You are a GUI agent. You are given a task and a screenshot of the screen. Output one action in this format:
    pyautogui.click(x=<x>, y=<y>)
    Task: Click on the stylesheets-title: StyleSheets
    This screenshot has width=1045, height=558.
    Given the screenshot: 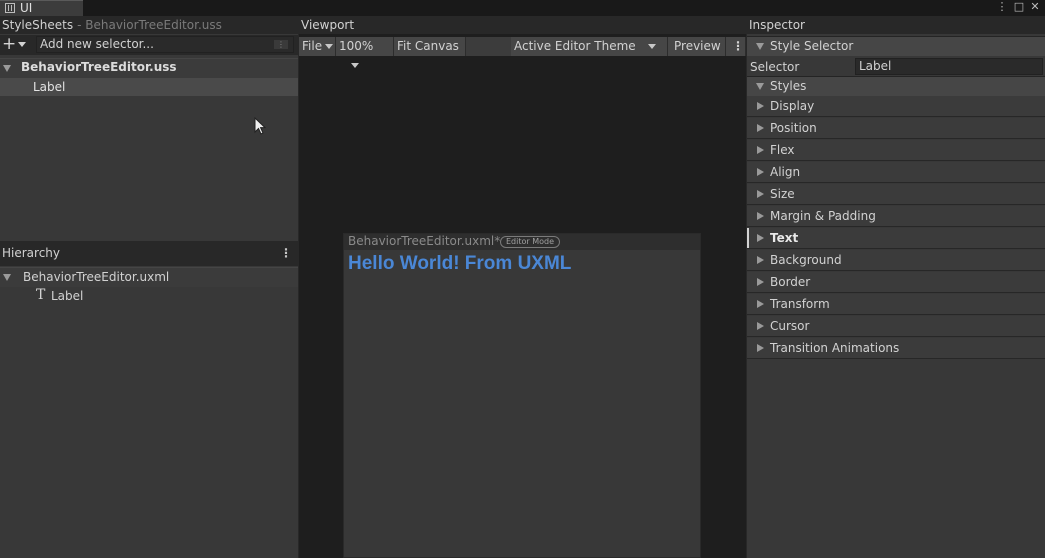 What is the action you would take?
    pyautogui.click(x=38, y=25)
    